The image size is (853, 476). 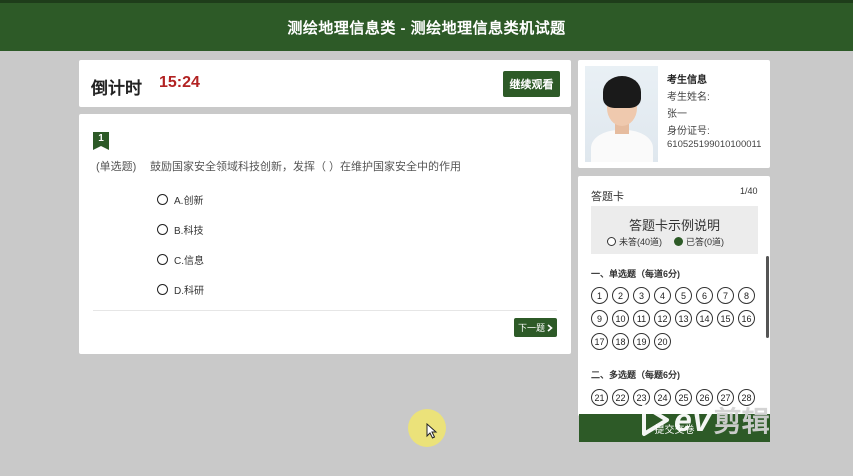 I want to click on ev-editor-watermark: ev 剪辑, so click(x=705, y=420).